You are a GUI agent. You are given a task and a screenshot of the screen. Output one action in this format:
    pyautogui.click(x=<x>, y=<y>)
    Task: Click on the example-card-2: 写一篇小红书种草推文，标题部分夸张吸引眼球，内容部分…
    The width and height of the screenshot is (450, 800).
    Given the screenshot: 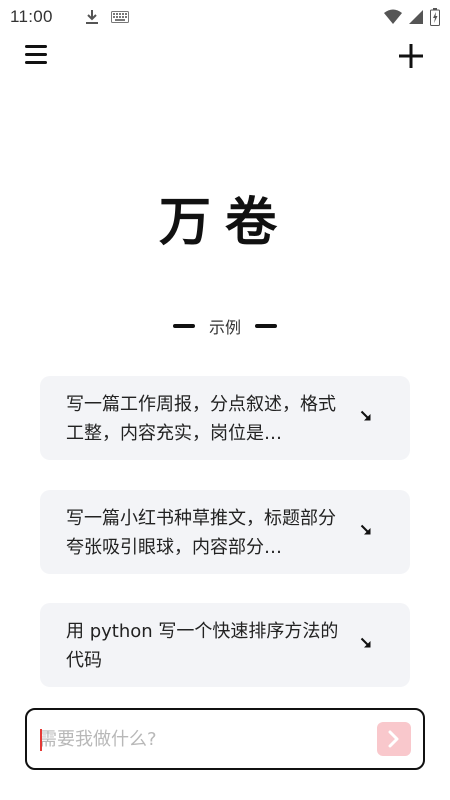 What is the action you would take?
    pyautogui.click(x=225, y=532)
    